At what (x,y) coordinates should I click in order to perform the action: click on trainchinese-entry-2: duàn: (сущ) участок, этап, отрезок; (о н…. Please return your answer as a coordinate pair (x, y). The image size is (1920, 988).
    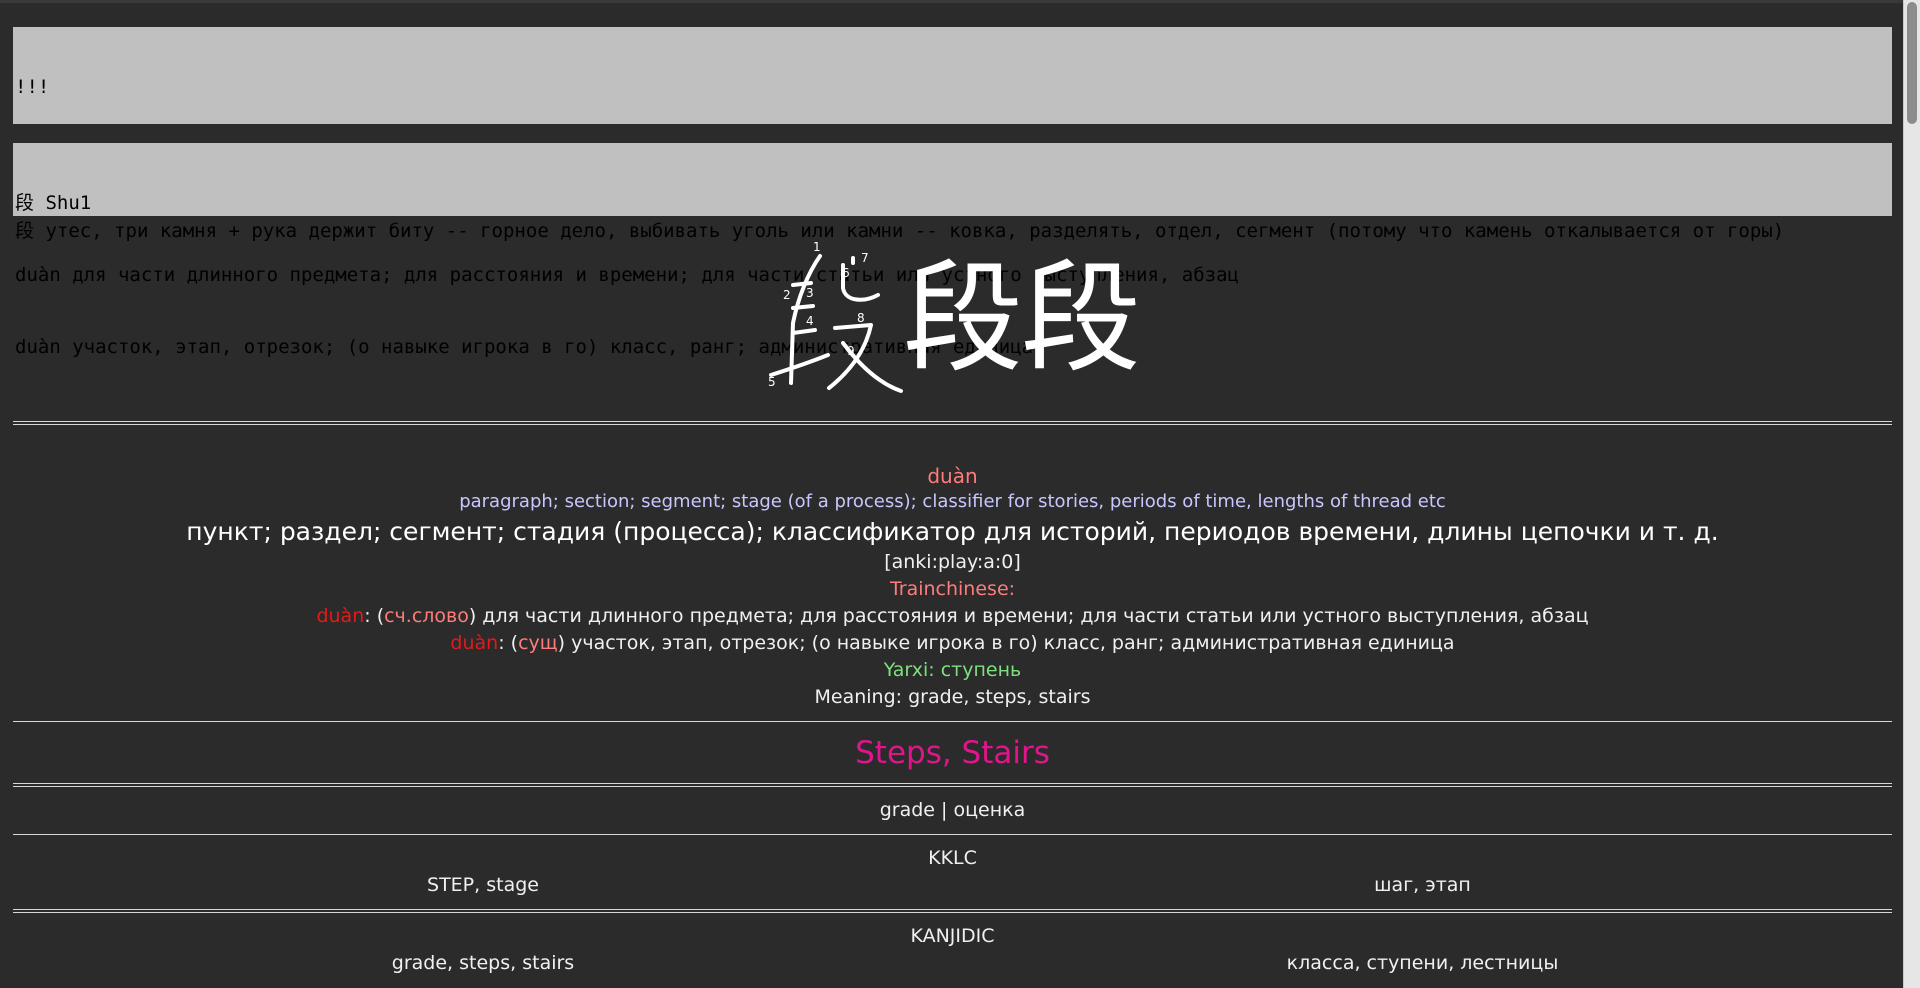
    Looking at the image, I should click on (952, 643).